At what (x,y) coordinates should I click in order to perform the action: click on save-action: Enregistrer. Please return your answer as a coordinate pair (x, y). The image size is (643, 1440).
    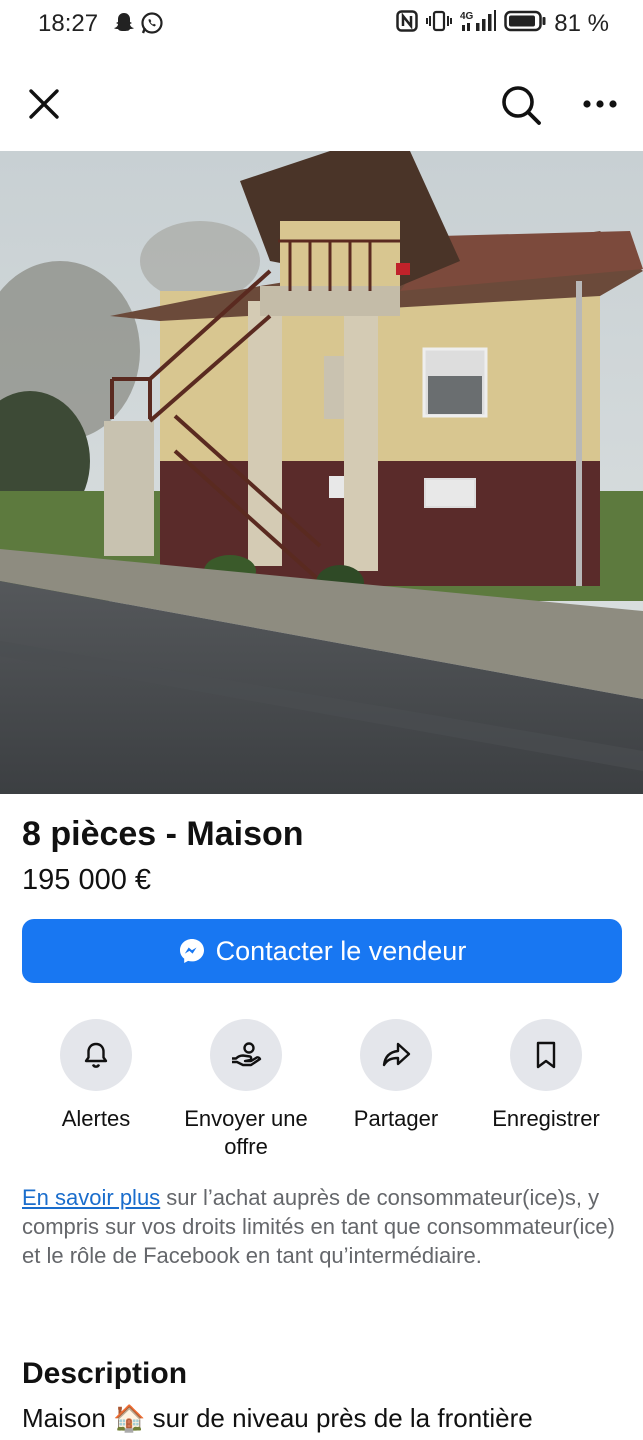
    Looking at the image, I should click on (546, 1076).